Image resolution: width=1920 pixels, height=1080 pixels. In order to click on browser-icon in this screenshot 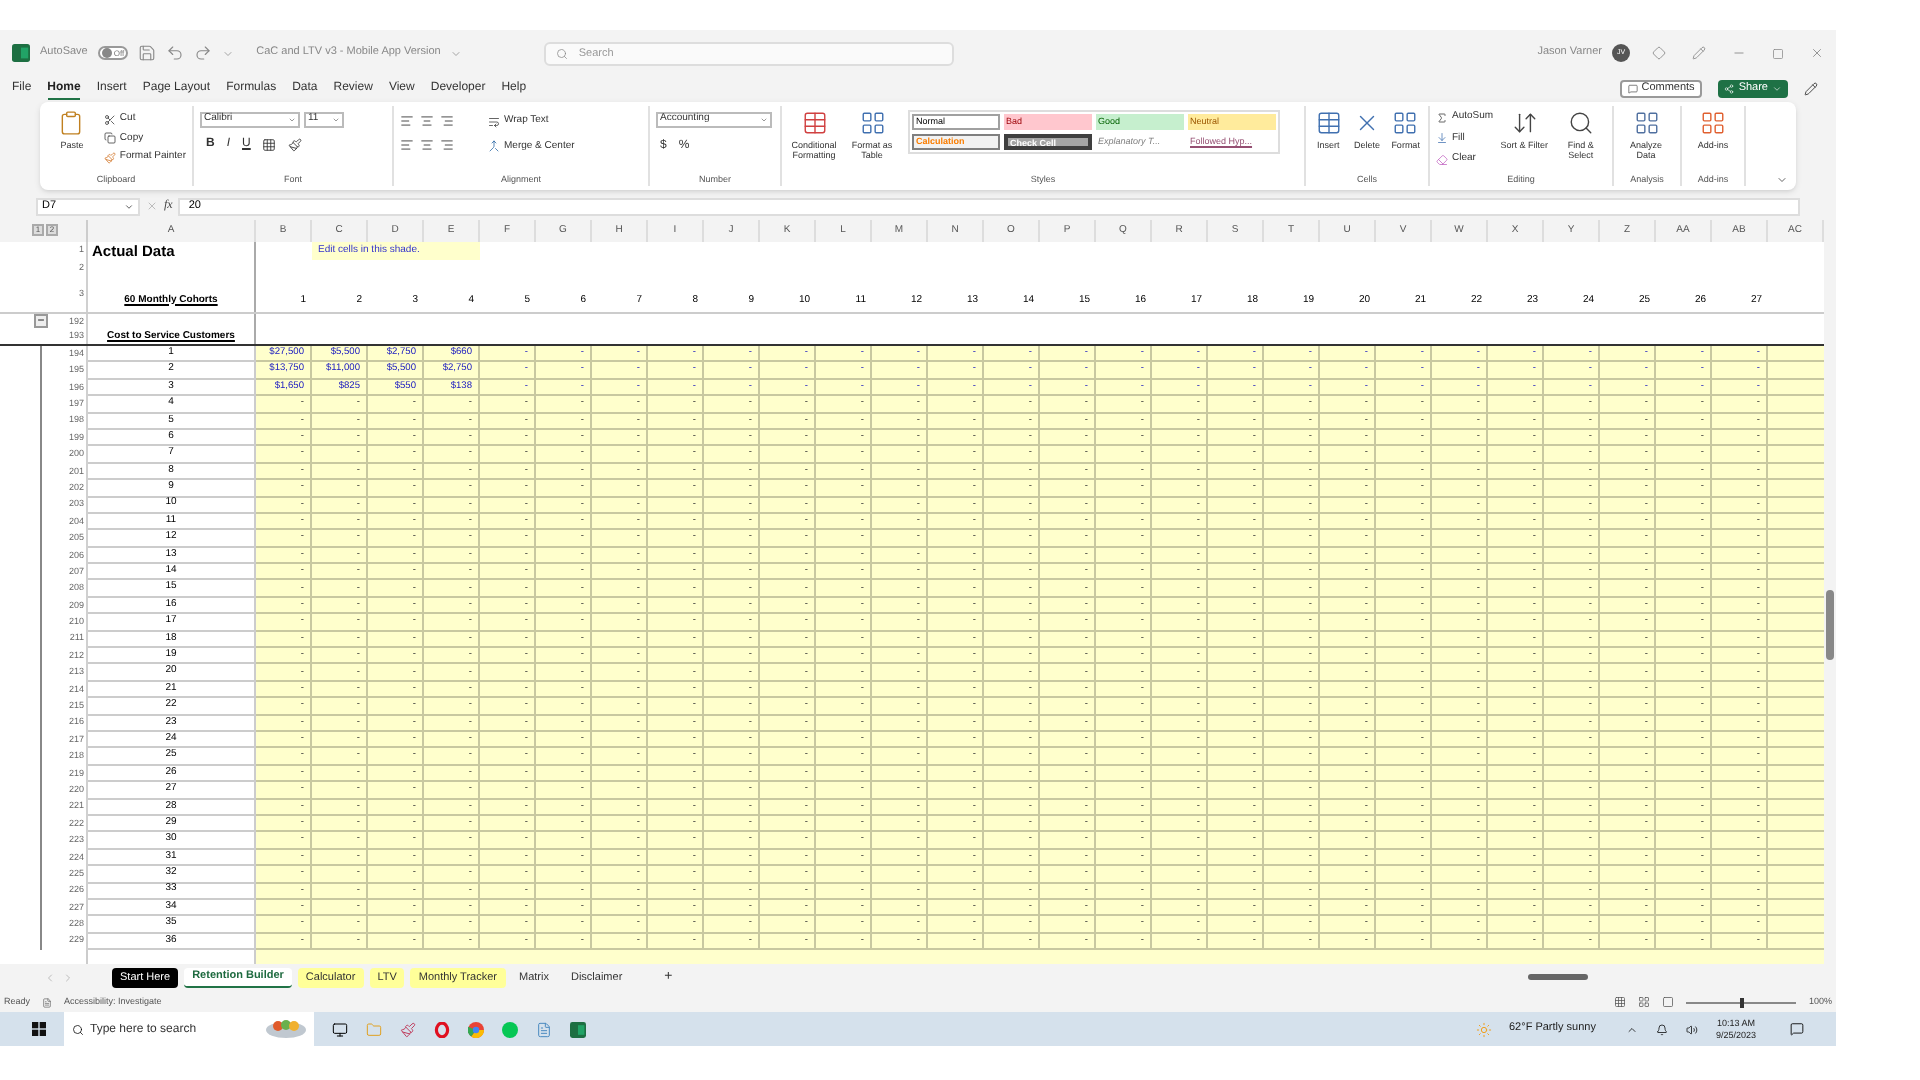, I will do `click(476, 1029)`.